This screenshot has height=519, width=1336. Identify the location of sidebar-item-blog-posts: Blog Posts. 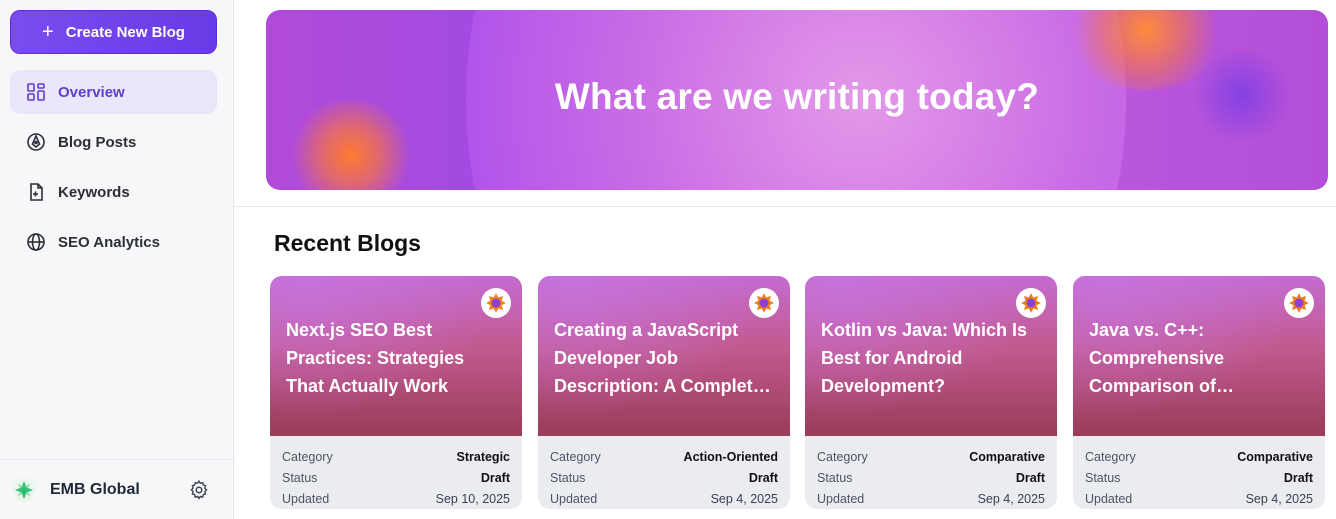
(113, 142).